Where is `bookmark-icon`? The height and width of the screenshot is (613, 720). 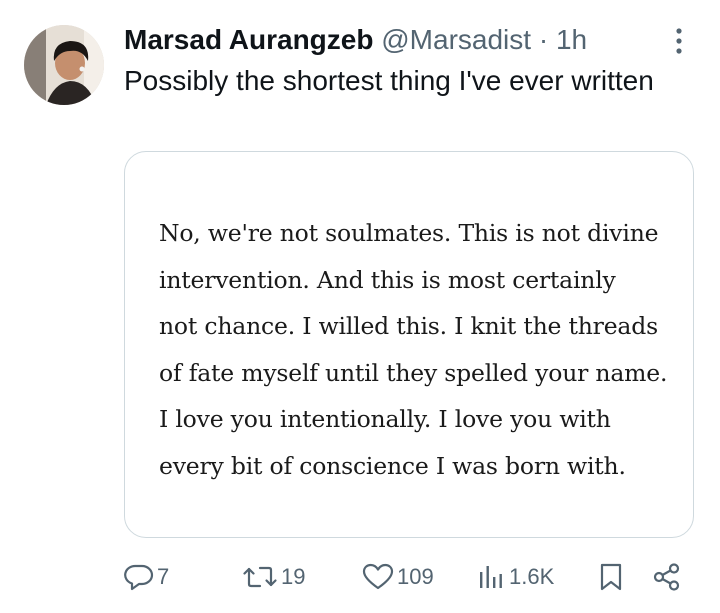
bookmark-icon is located at coordinates (611, 577).